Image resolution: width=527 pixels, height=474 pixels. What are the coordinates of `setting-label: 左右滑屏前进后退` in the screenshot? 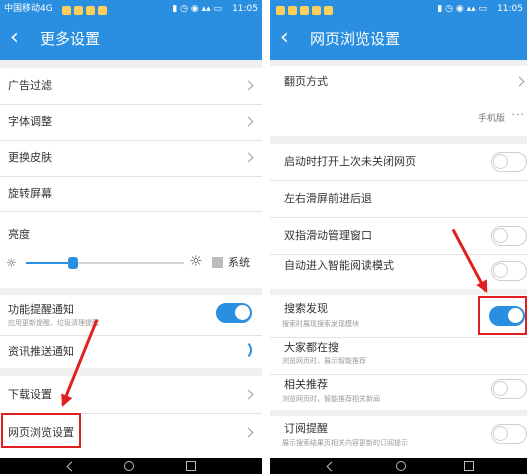 It's located at (328, 198).